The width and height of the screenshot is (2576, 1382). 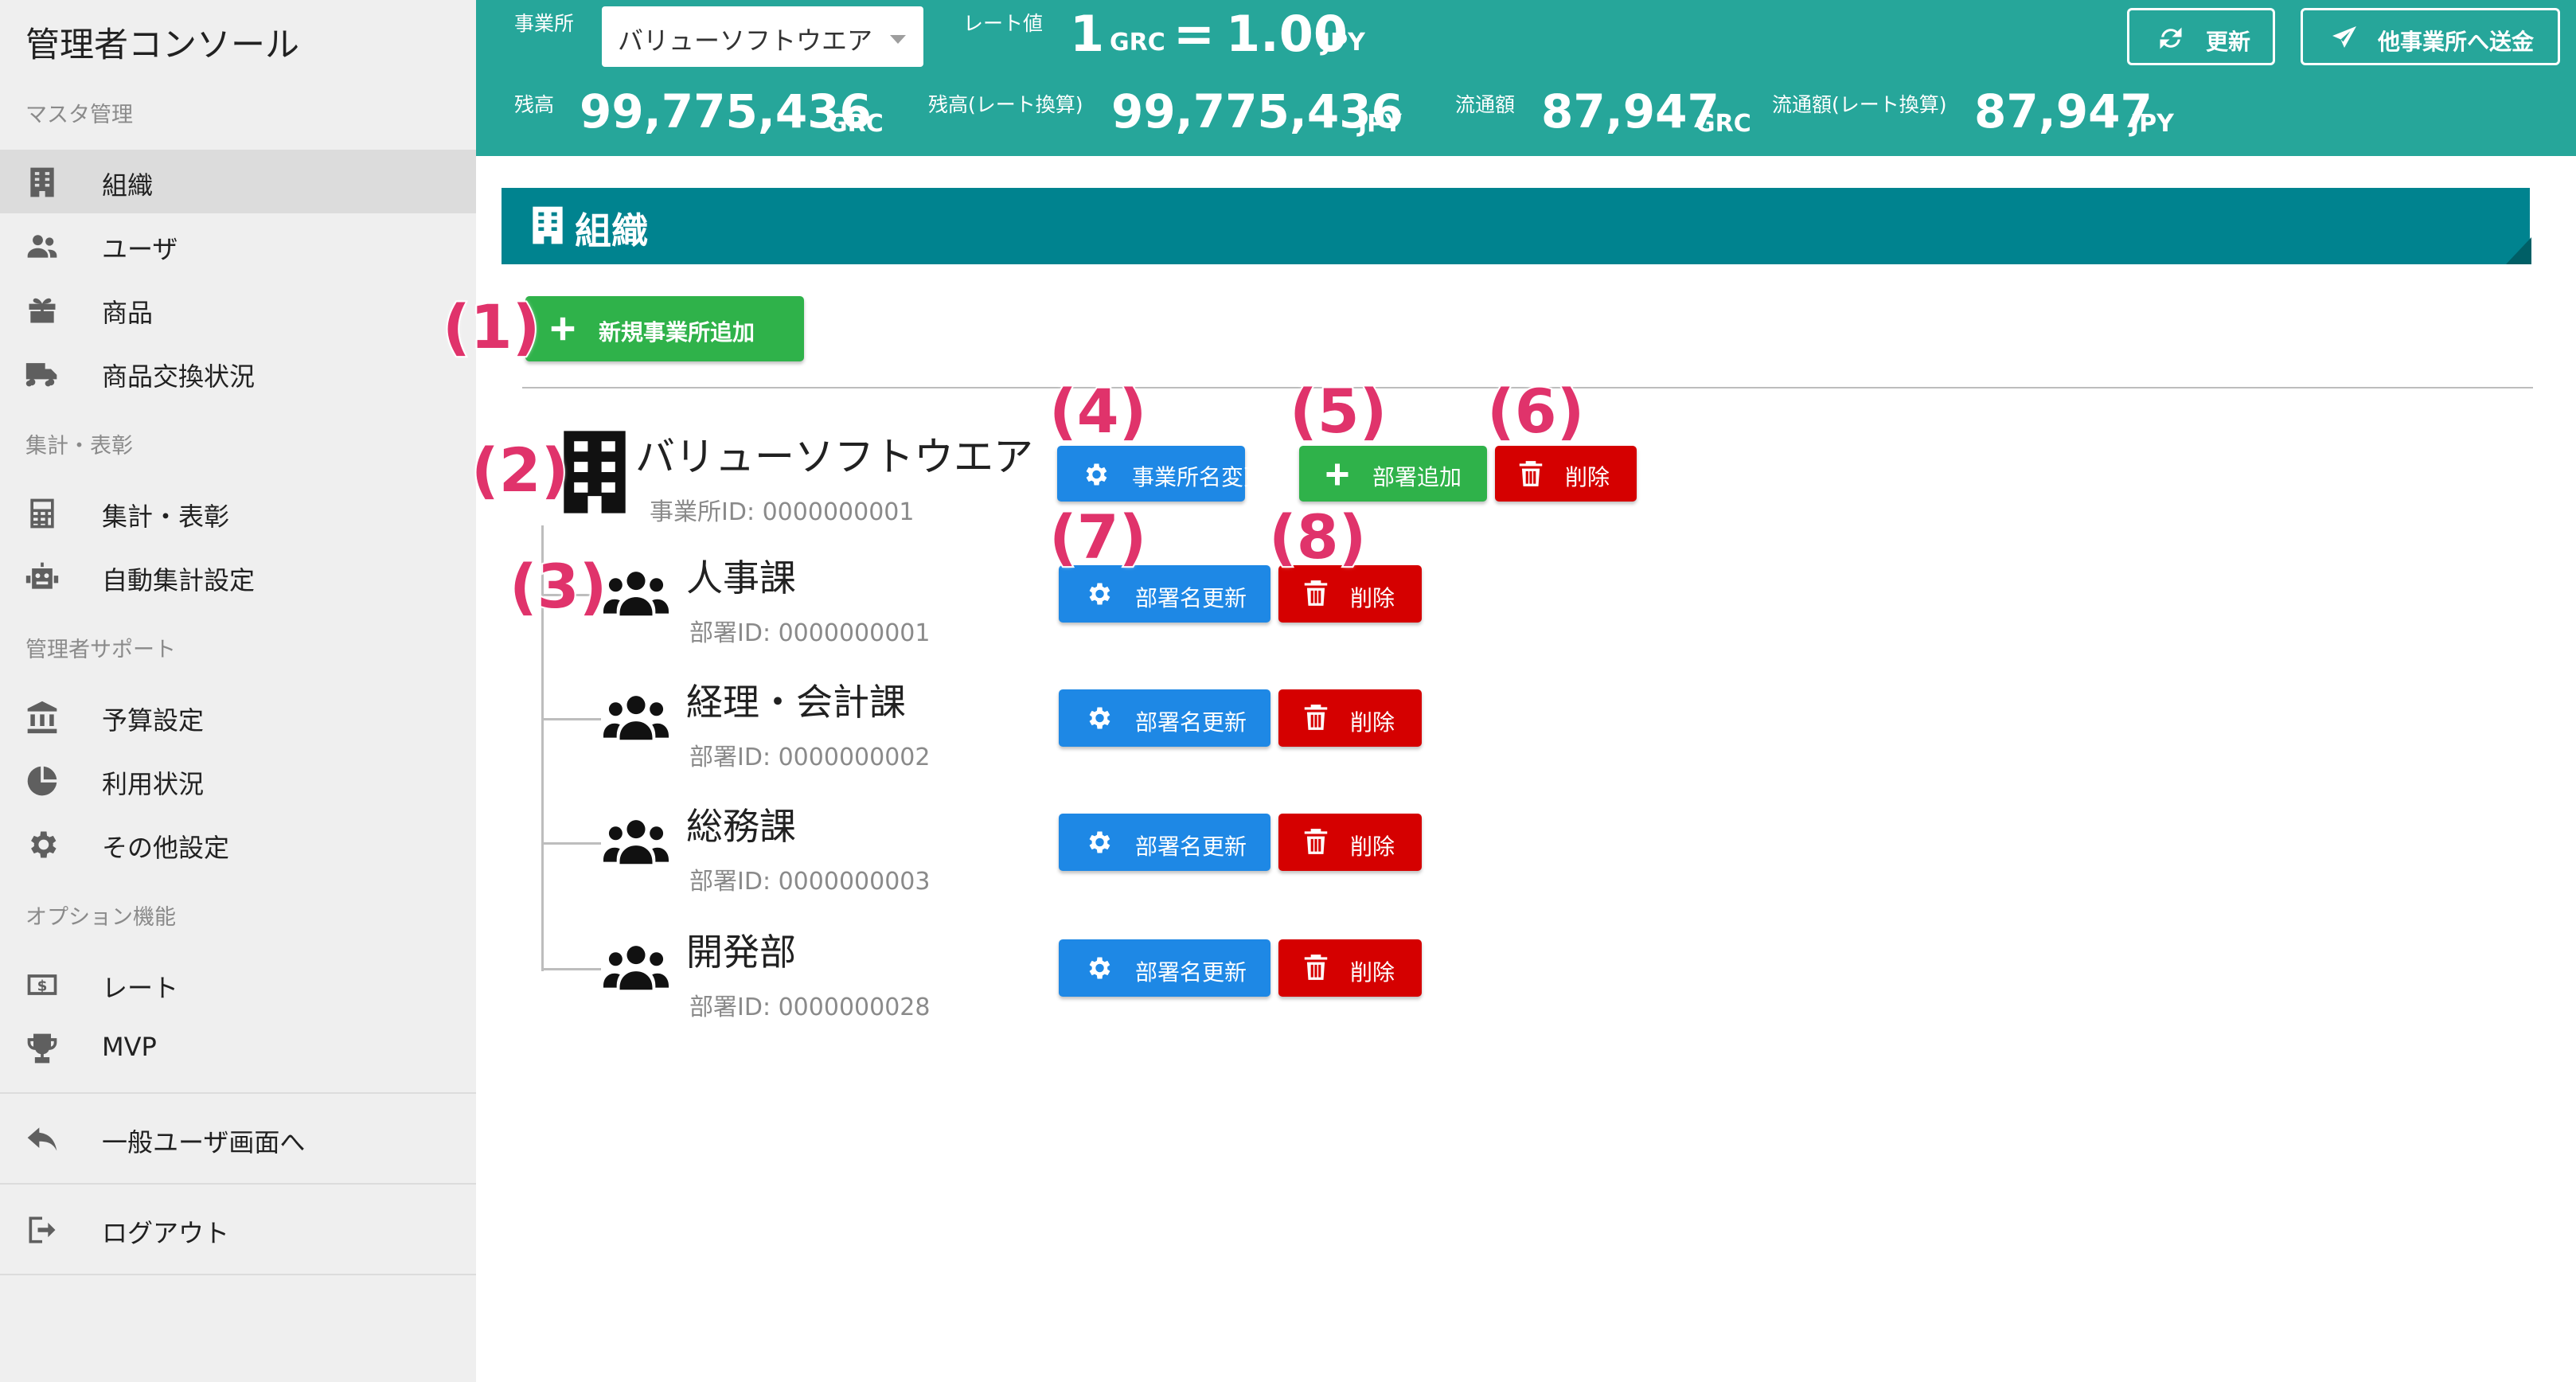 What do you see at coordinates (162, 45) in the screenshot?
I see `app-title: 管理者コンソール` at bounding box center [162, 45].